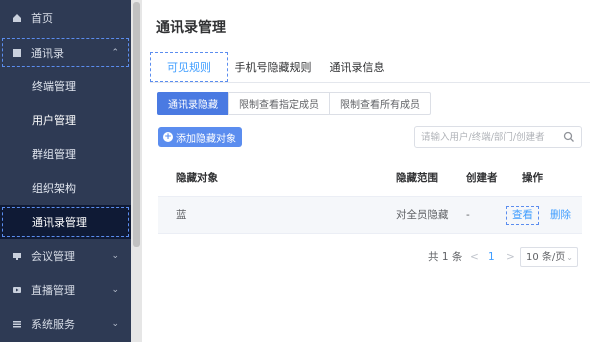 This screenshot has width=600, height=342. I want to click on add-hidden-object-button: + 添加隐藏对象, so click(200, 137).